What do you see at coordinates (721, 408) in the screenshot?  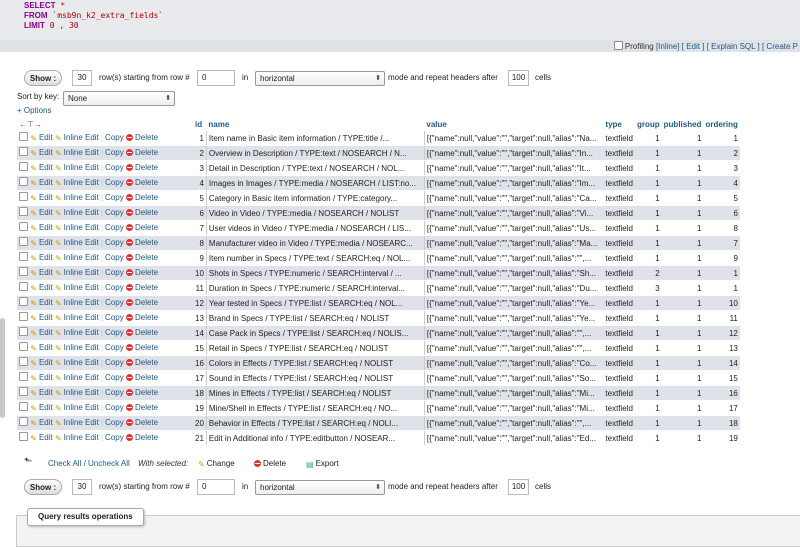 I see `cell-ordering: 17` at bounding box center [721, 408].